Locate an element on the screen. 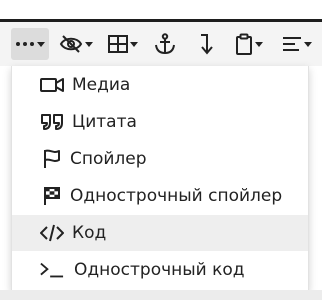 This screenshot has width=322, height=300. anchor-button is located at coordinates (165, 44).